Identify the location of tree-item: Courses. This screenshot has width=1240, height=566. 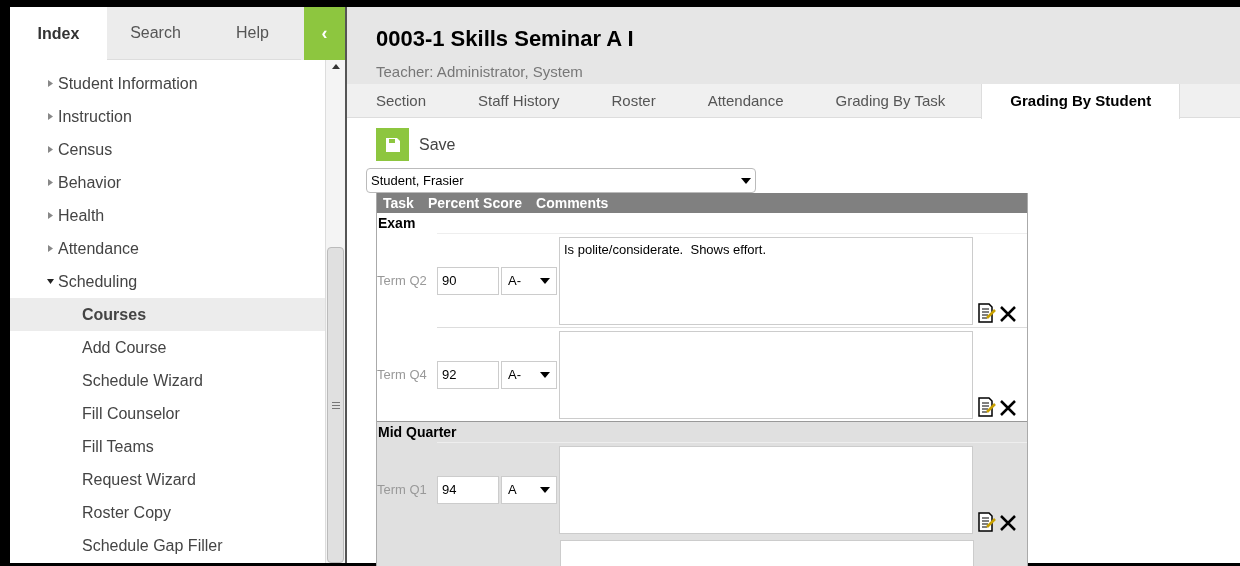
(167, 314).